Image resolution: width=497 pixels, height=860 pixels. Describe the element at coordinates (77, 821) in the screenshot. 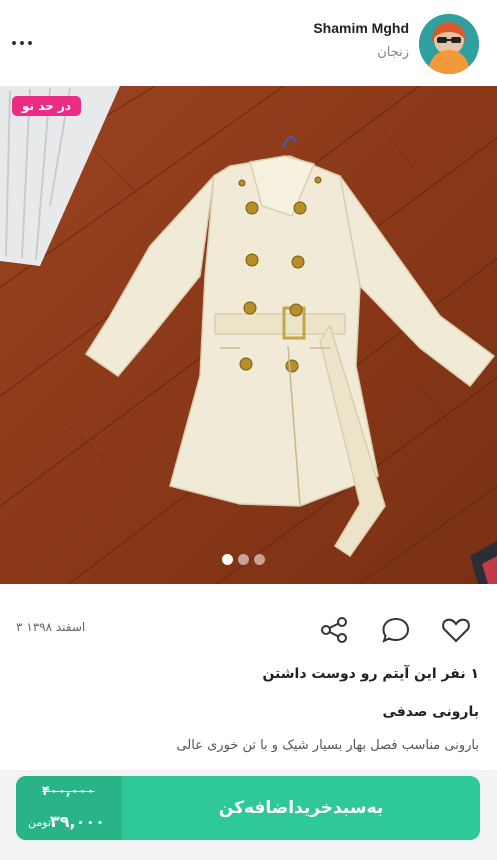

I see `new-price: ۳۹,۰۰۰` at that location.